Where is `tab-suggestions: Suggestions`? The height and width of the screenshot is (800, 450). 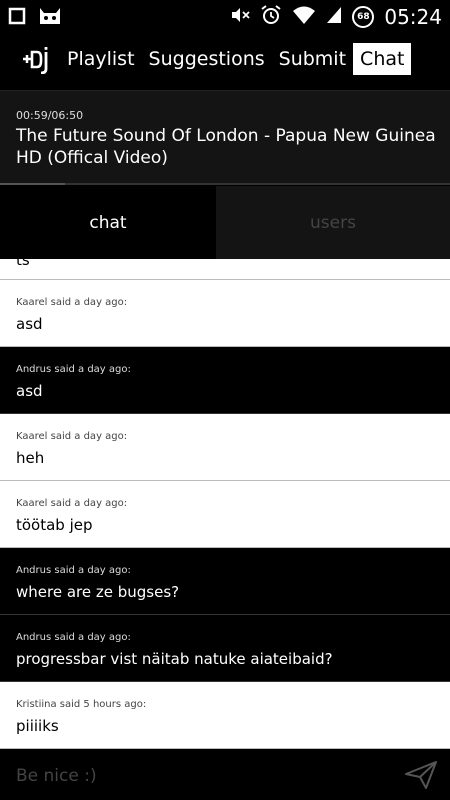
tab-suggestions: Suggestions is located at coordinates (207, 59).